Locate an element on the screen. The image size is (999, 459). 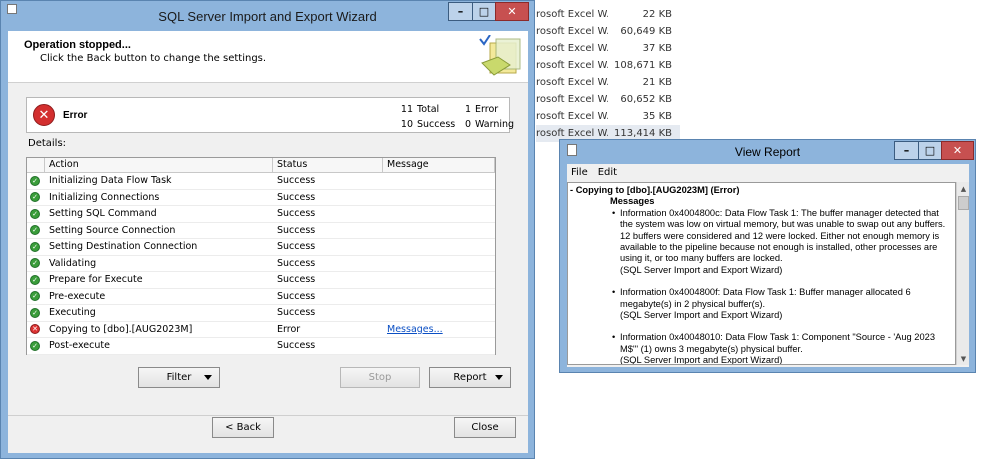
menu-file: File is located at coordinates (579, 172).